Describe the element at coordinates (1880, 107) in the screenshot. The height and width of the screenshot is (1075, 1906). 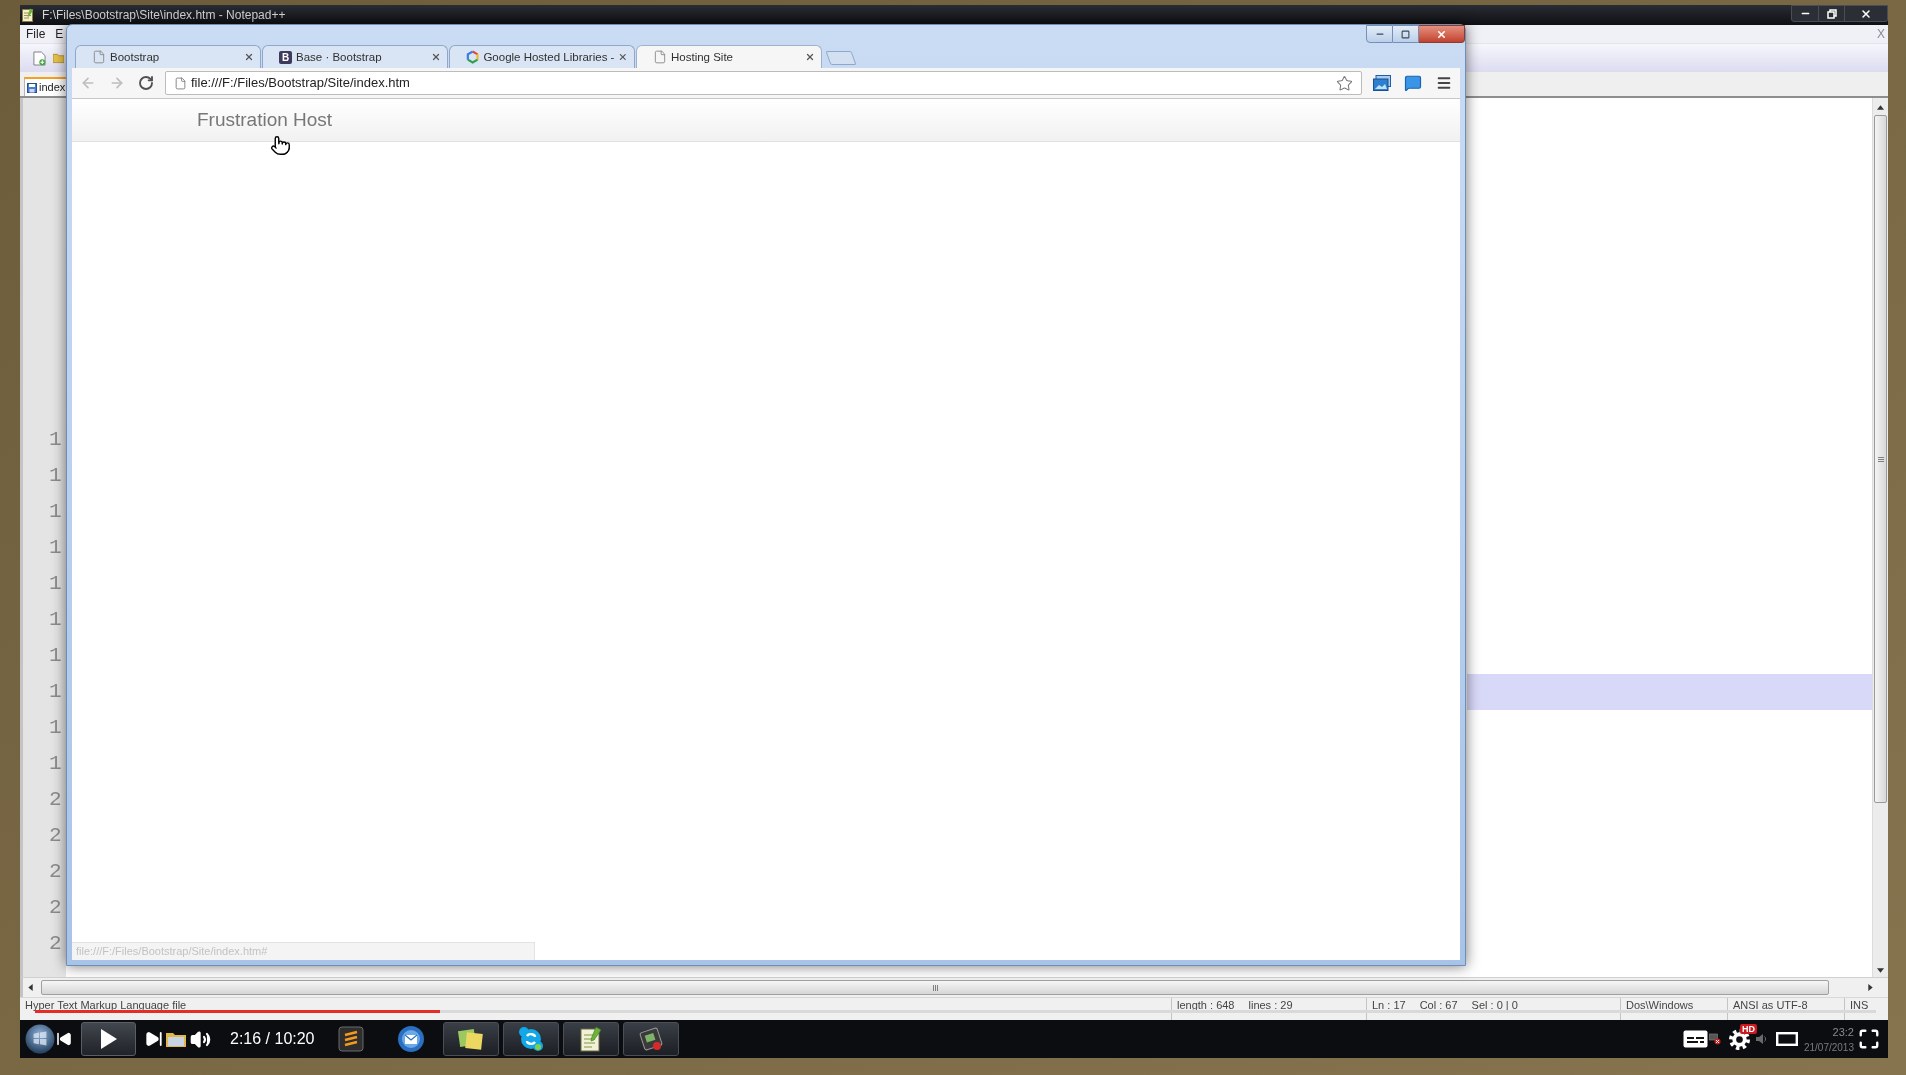
I see `up-arrow-icon` at that location.